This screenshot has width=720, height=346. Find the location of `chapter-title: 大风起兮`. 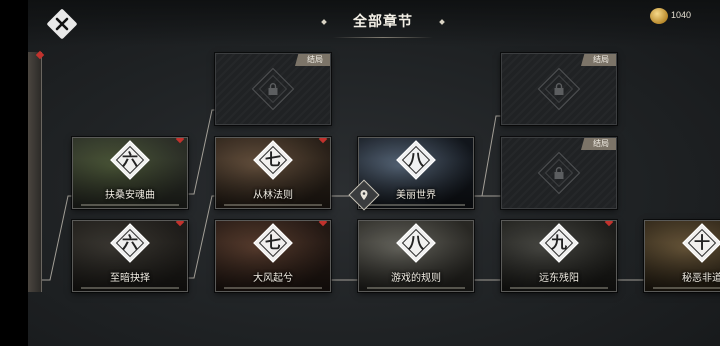

chapter-title: 大风起兮 is located at coordinates (273, 278).